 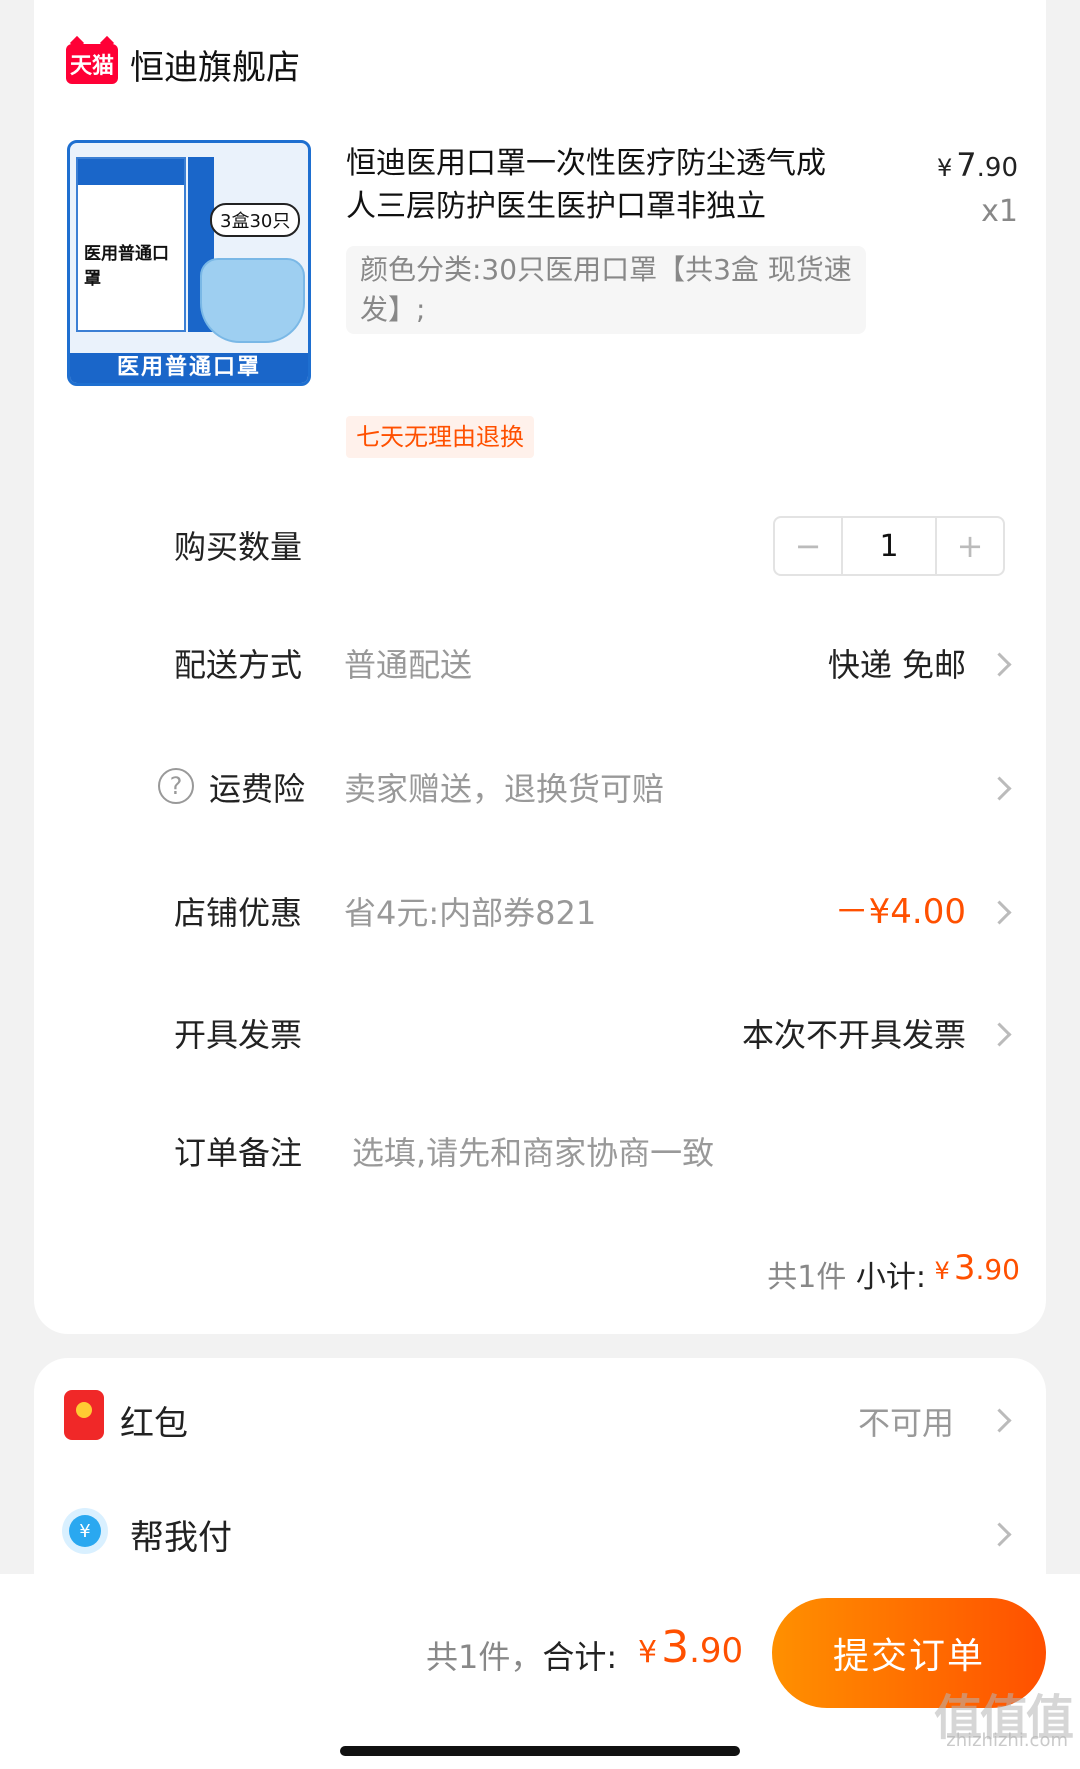 I want to click on product-box-graphic: 医用普通口罩, so click(x=131, y=244).